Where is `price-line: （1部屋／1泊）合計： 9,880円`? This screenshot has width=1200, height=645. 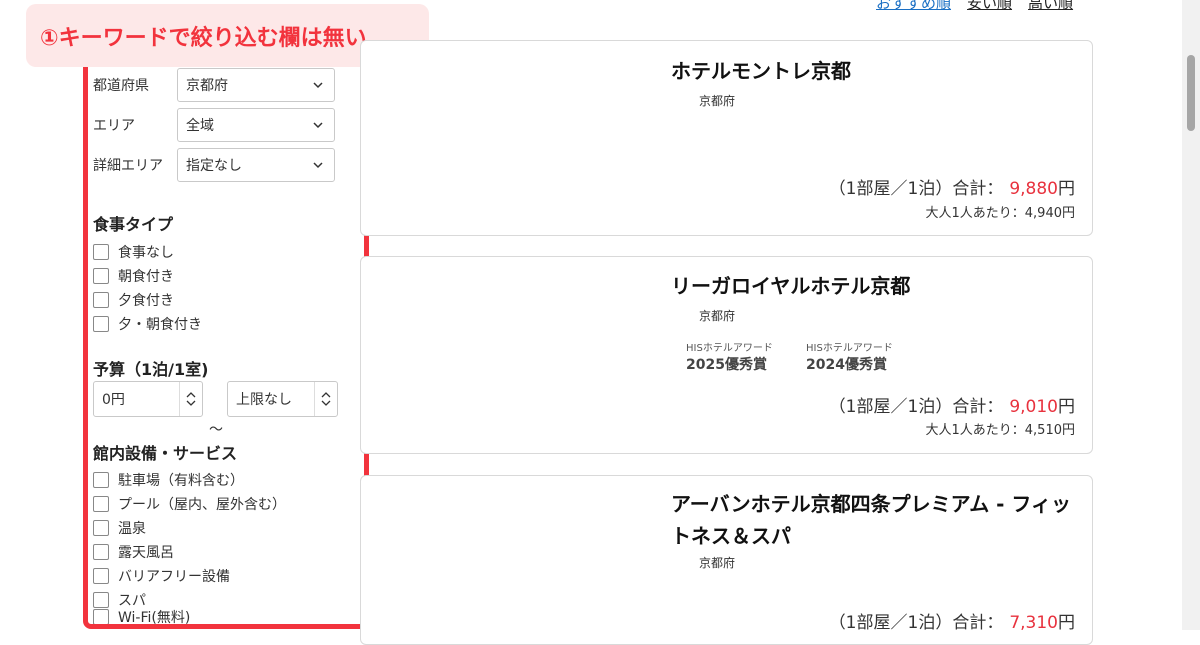 price-line: （1部屋／1泊）合計： 9,880円 is located at coordinates (952, 186).